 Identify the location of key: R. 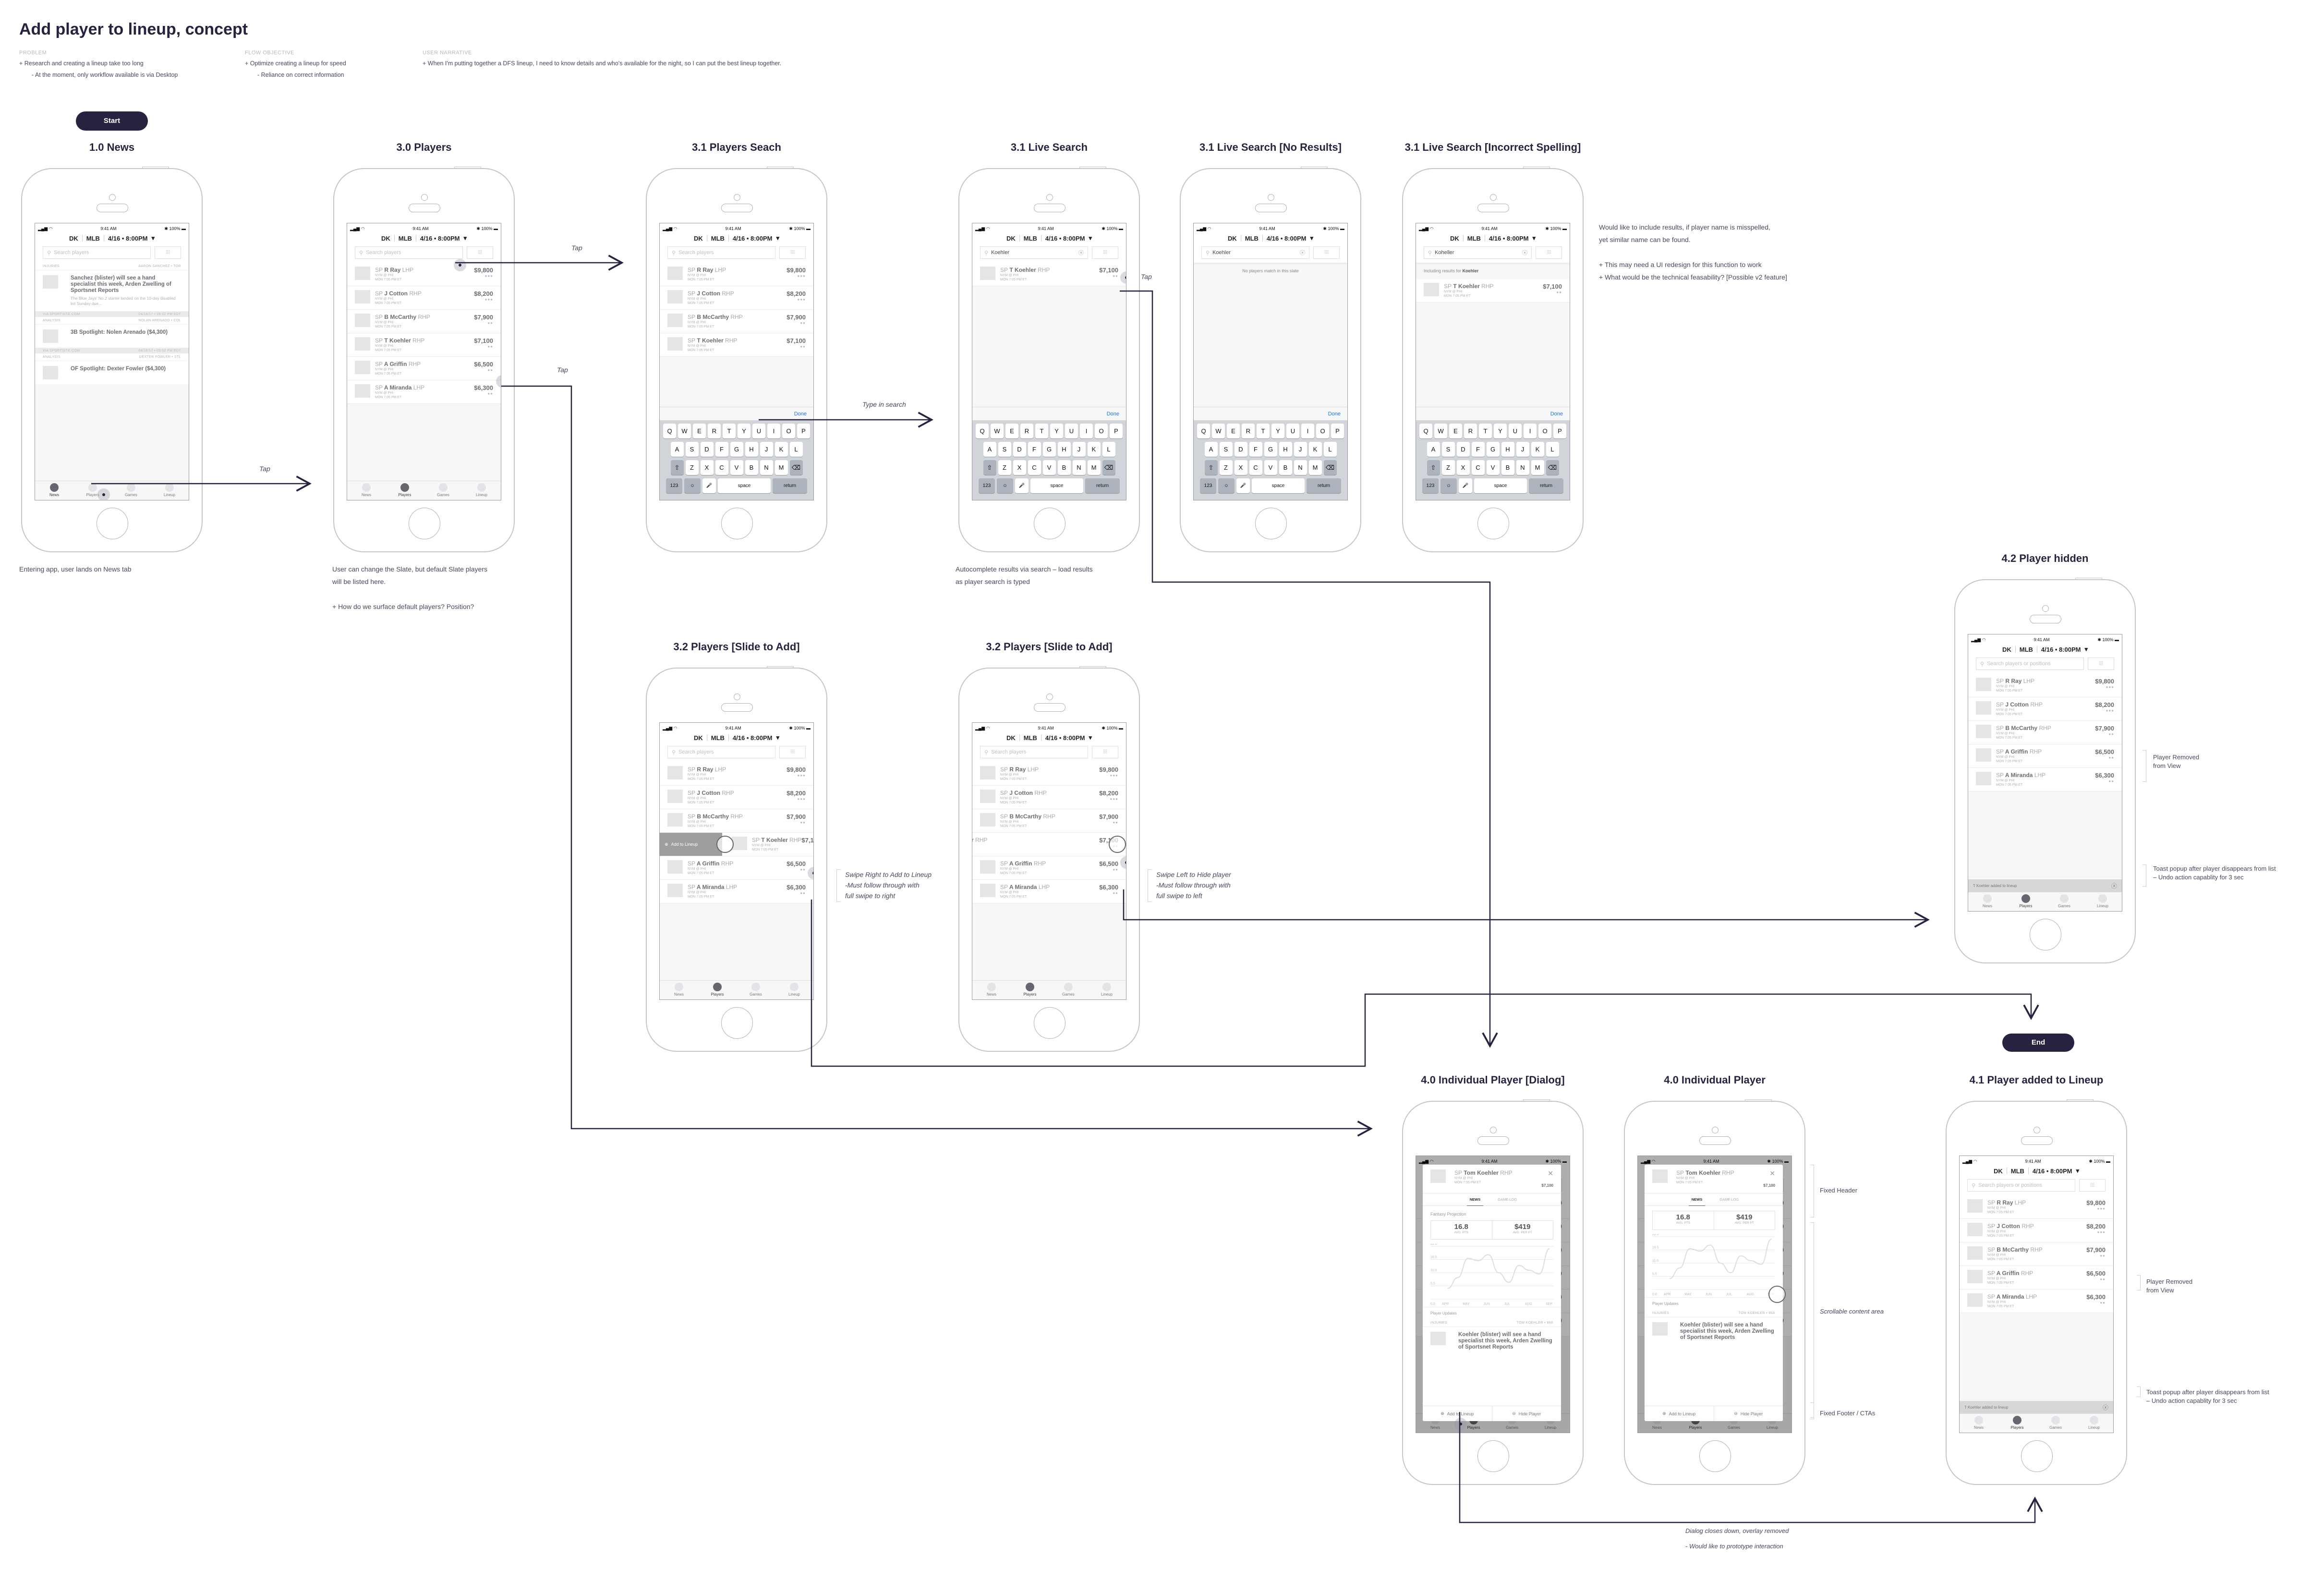
(1026, 431).